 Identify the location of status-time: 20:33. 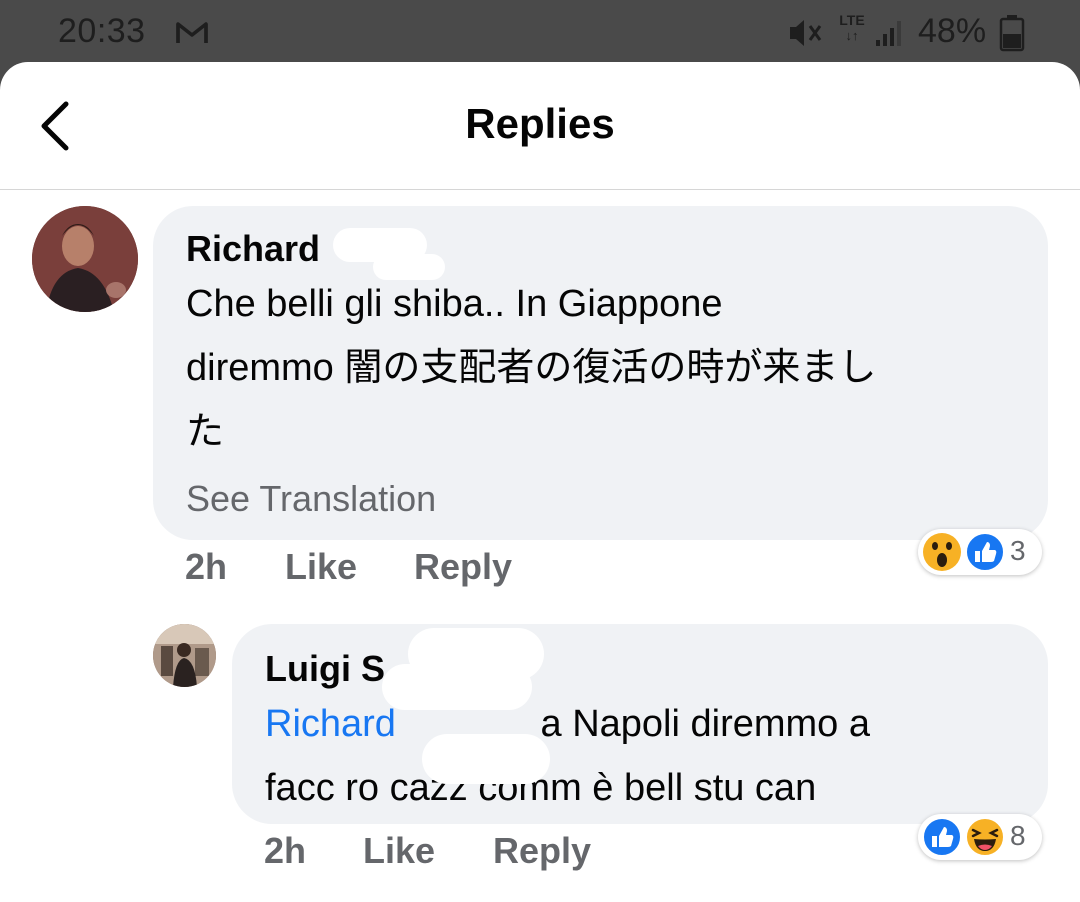
(102, 31).